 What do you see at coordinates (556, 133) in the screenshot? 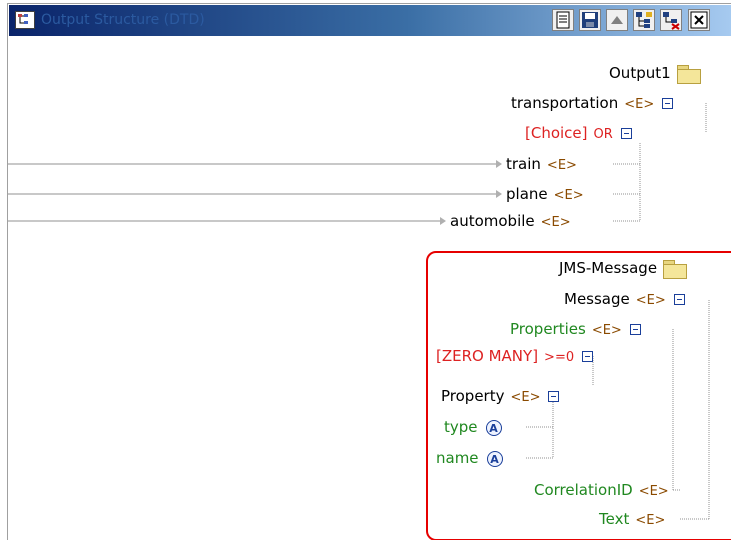
I see `node-label: [Choice]` at bounding box center [556, 133].